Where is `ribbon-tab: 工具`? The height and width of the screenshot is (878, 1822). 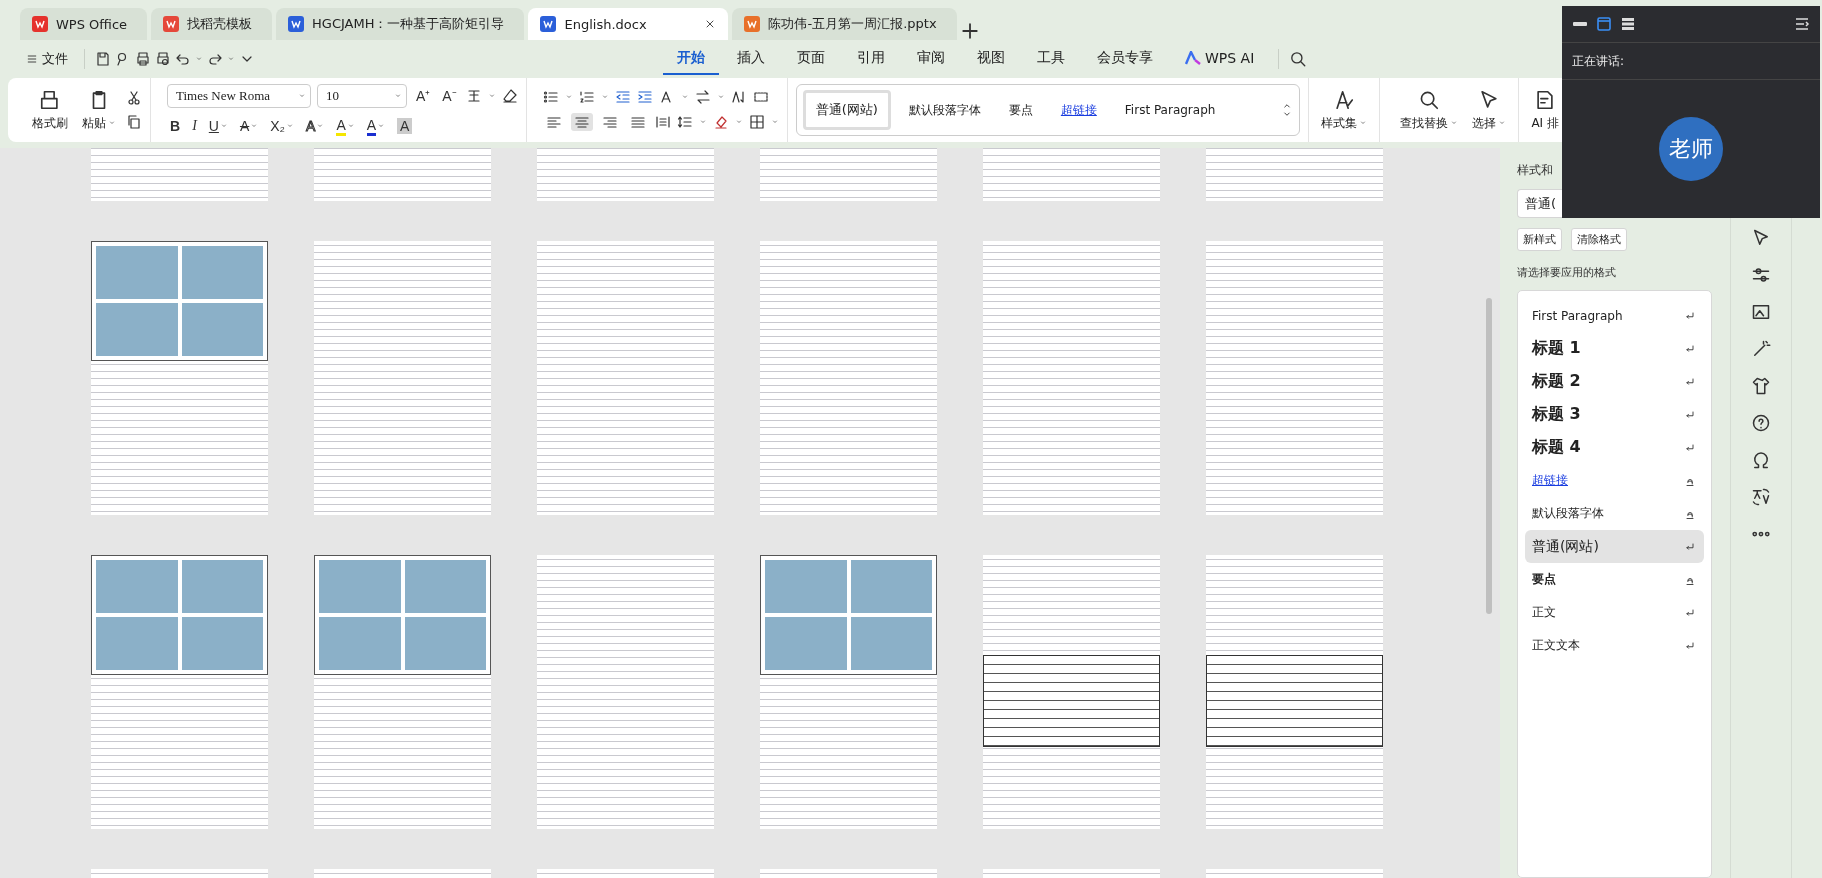
ribbon-tab: 工具 is located at coordinates (1051, 59).